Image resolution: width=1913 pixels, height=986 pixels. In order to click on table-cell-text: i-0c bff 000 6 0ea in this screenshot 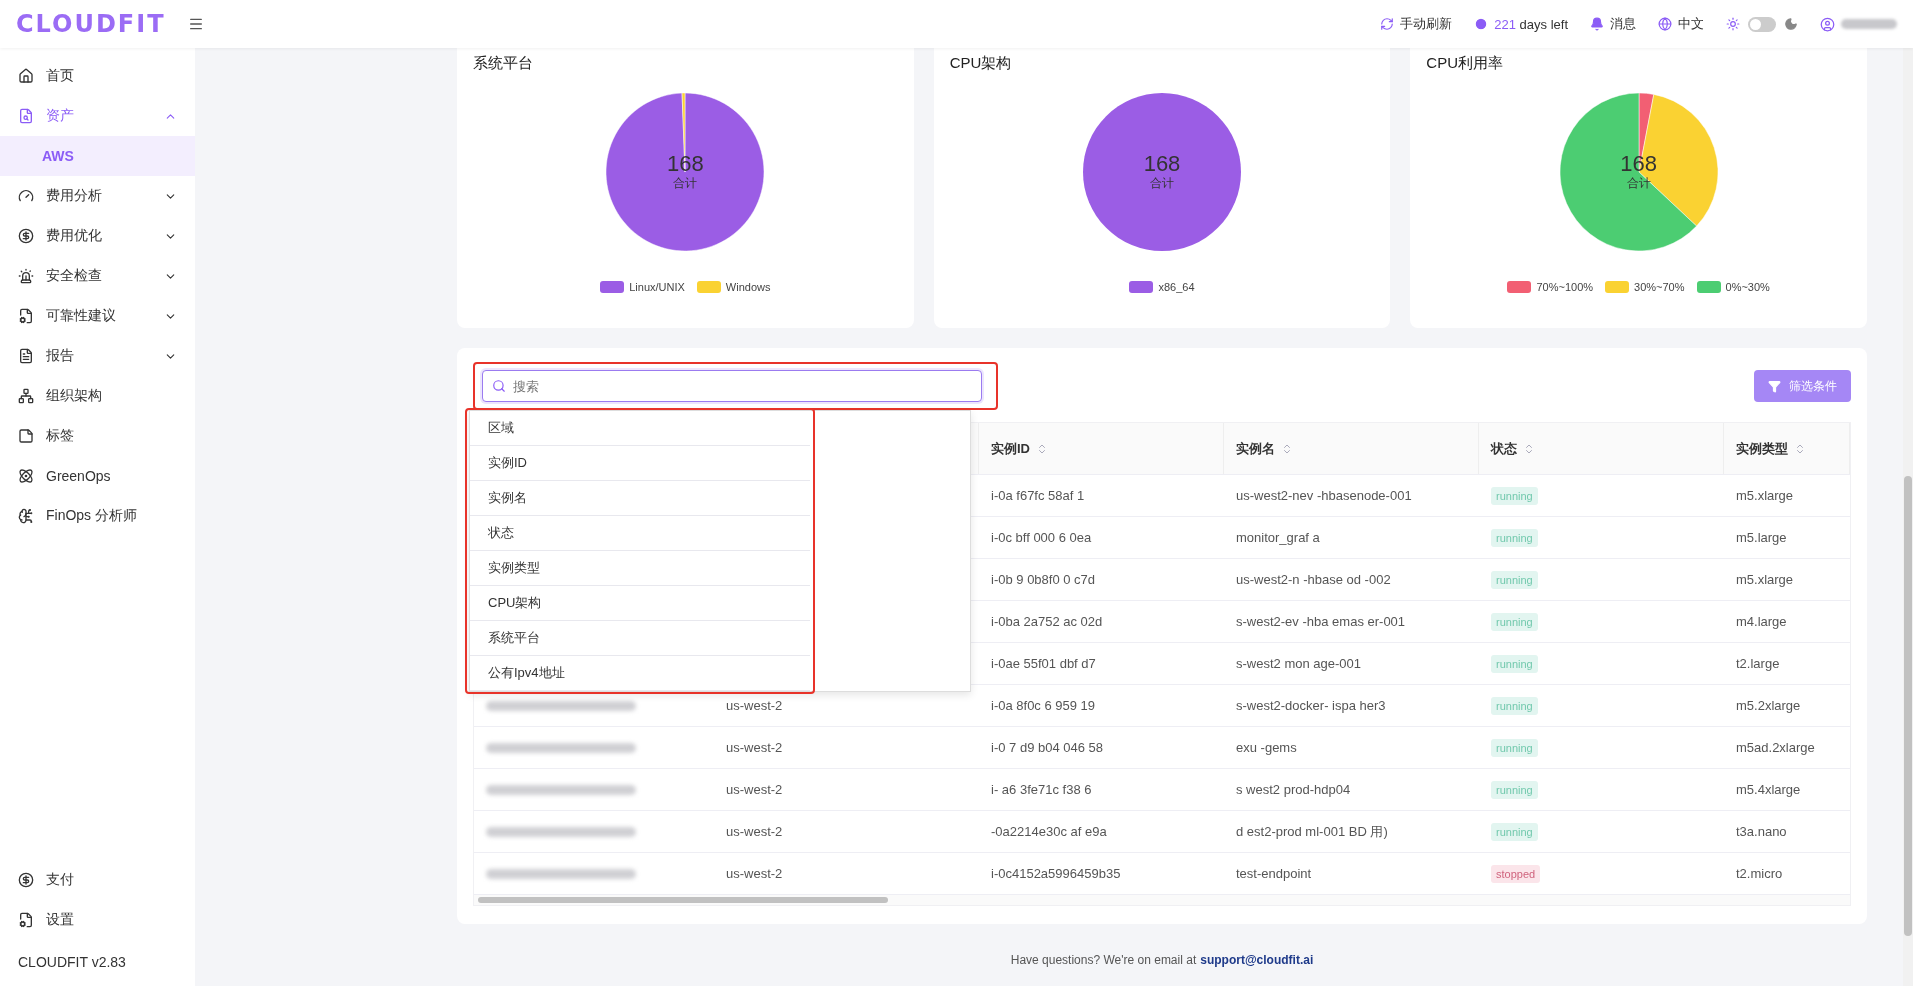, I will do `click(1041, 537)`.